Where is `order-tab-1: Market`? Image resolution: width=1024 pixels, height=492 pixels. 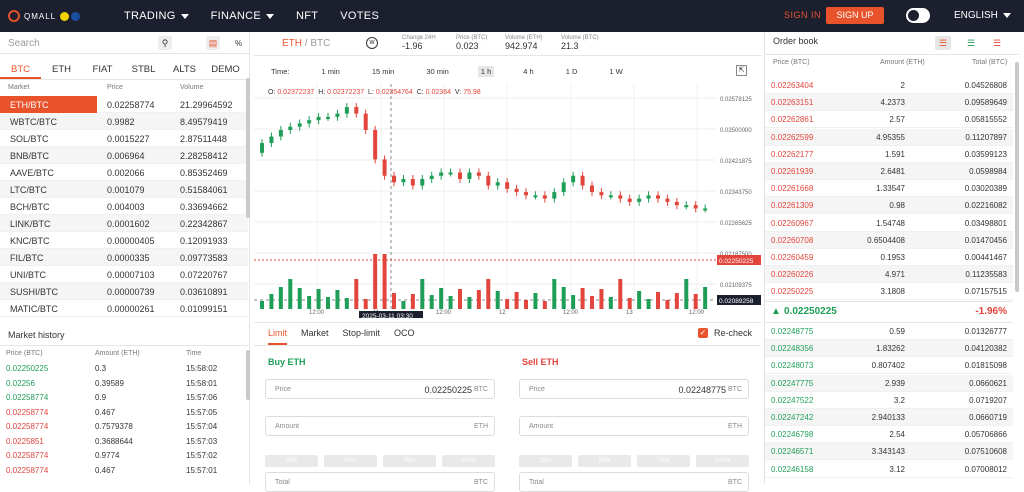 order-tab-1: Market is located at coordinates (315, 336).